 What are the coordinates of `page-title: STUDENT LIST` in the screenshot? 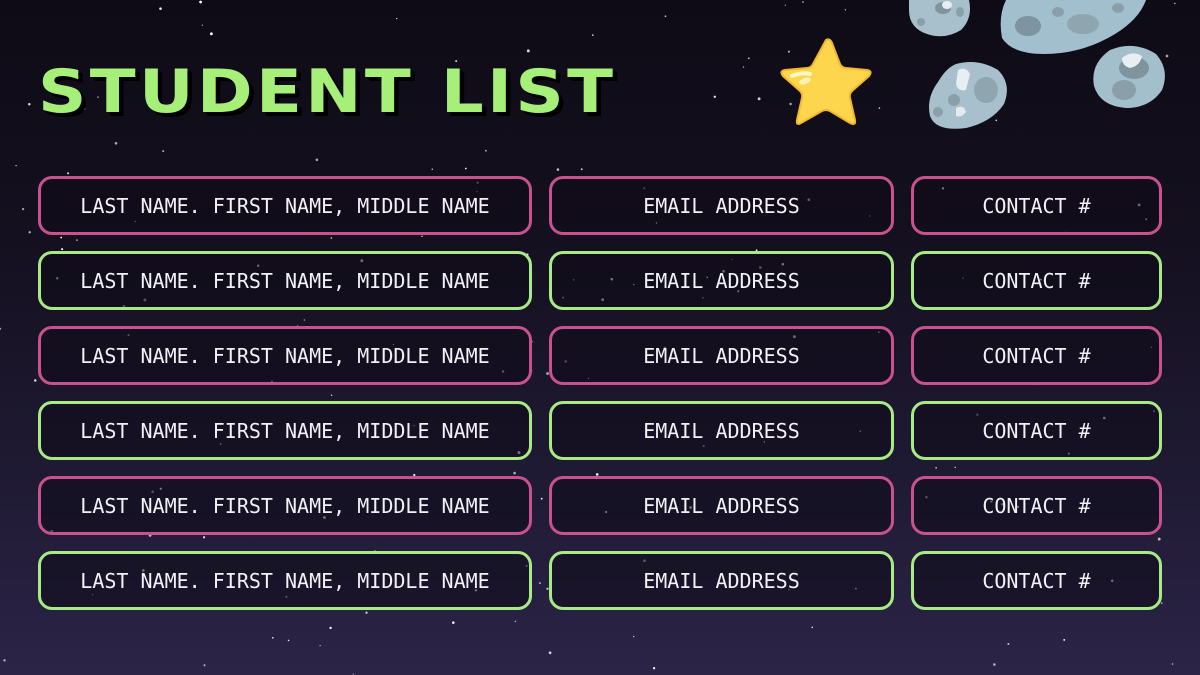 It's located at (327, 92).